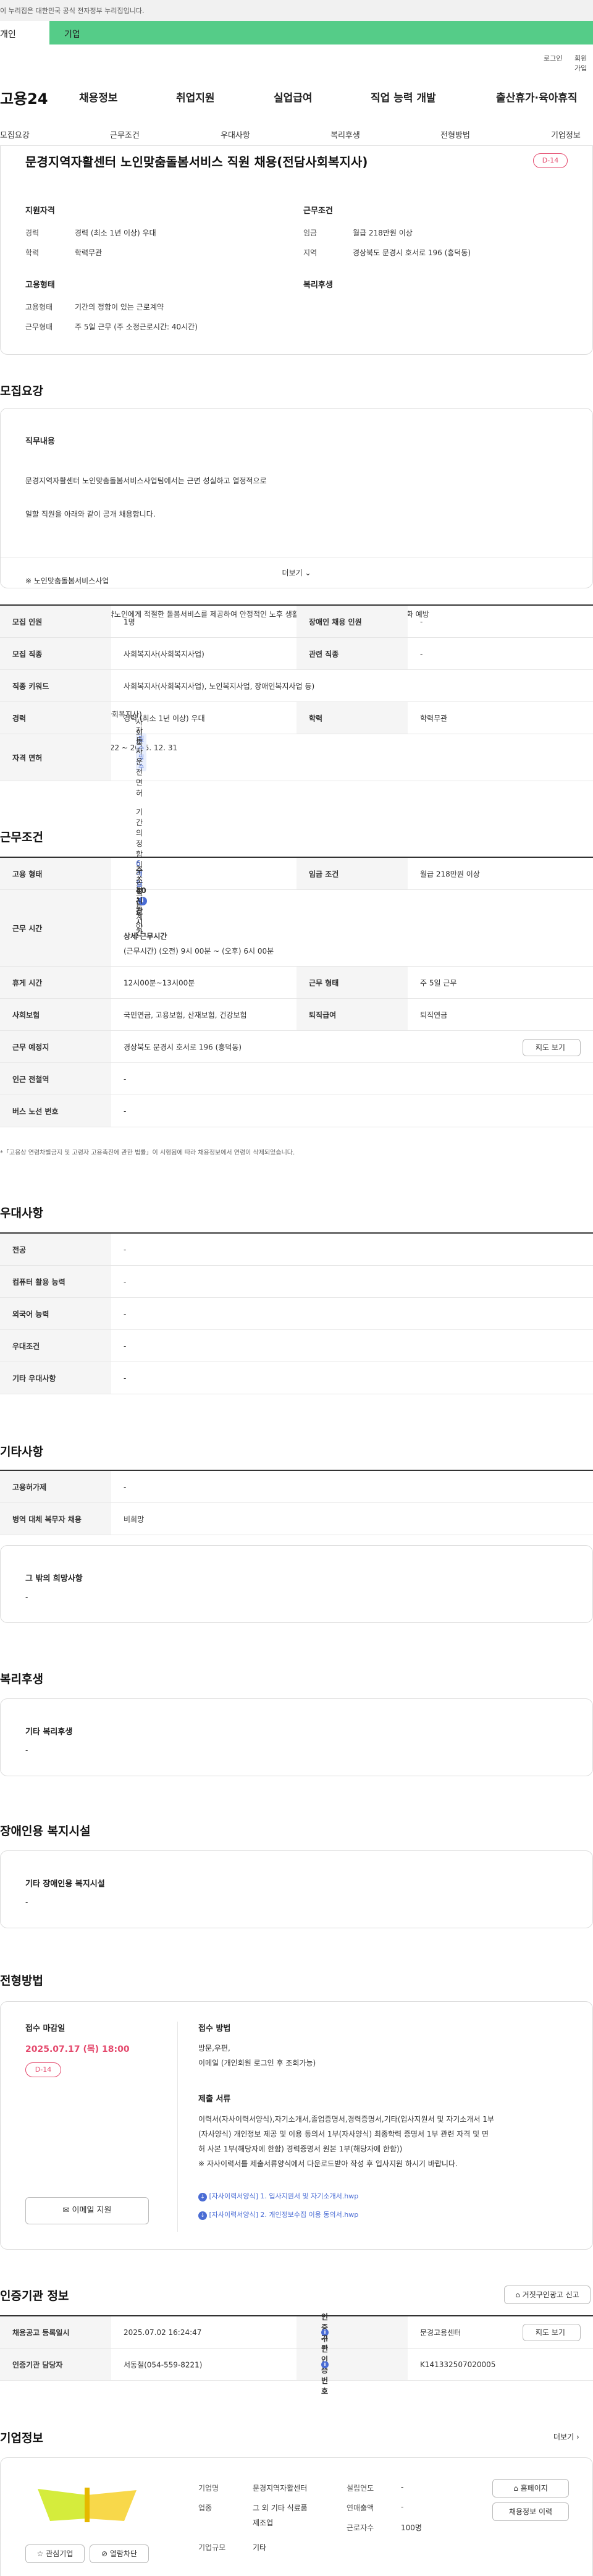  I want to click on td-keyword: 사회복지사(사회복지사업), 노인복지사업, 장애인복지사업 등), so click(219, 686).